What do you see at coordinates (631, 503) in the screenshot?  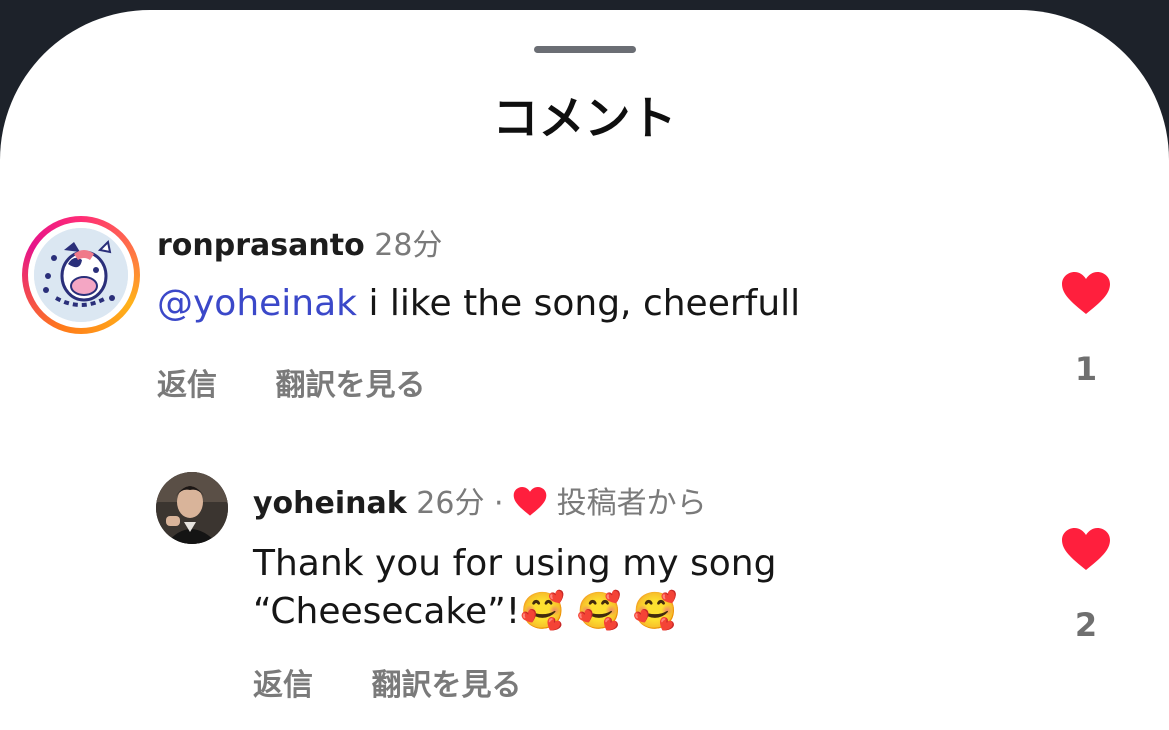 I see `liked-by-author-label: 投稿者から` at bounding box center [631, 503].